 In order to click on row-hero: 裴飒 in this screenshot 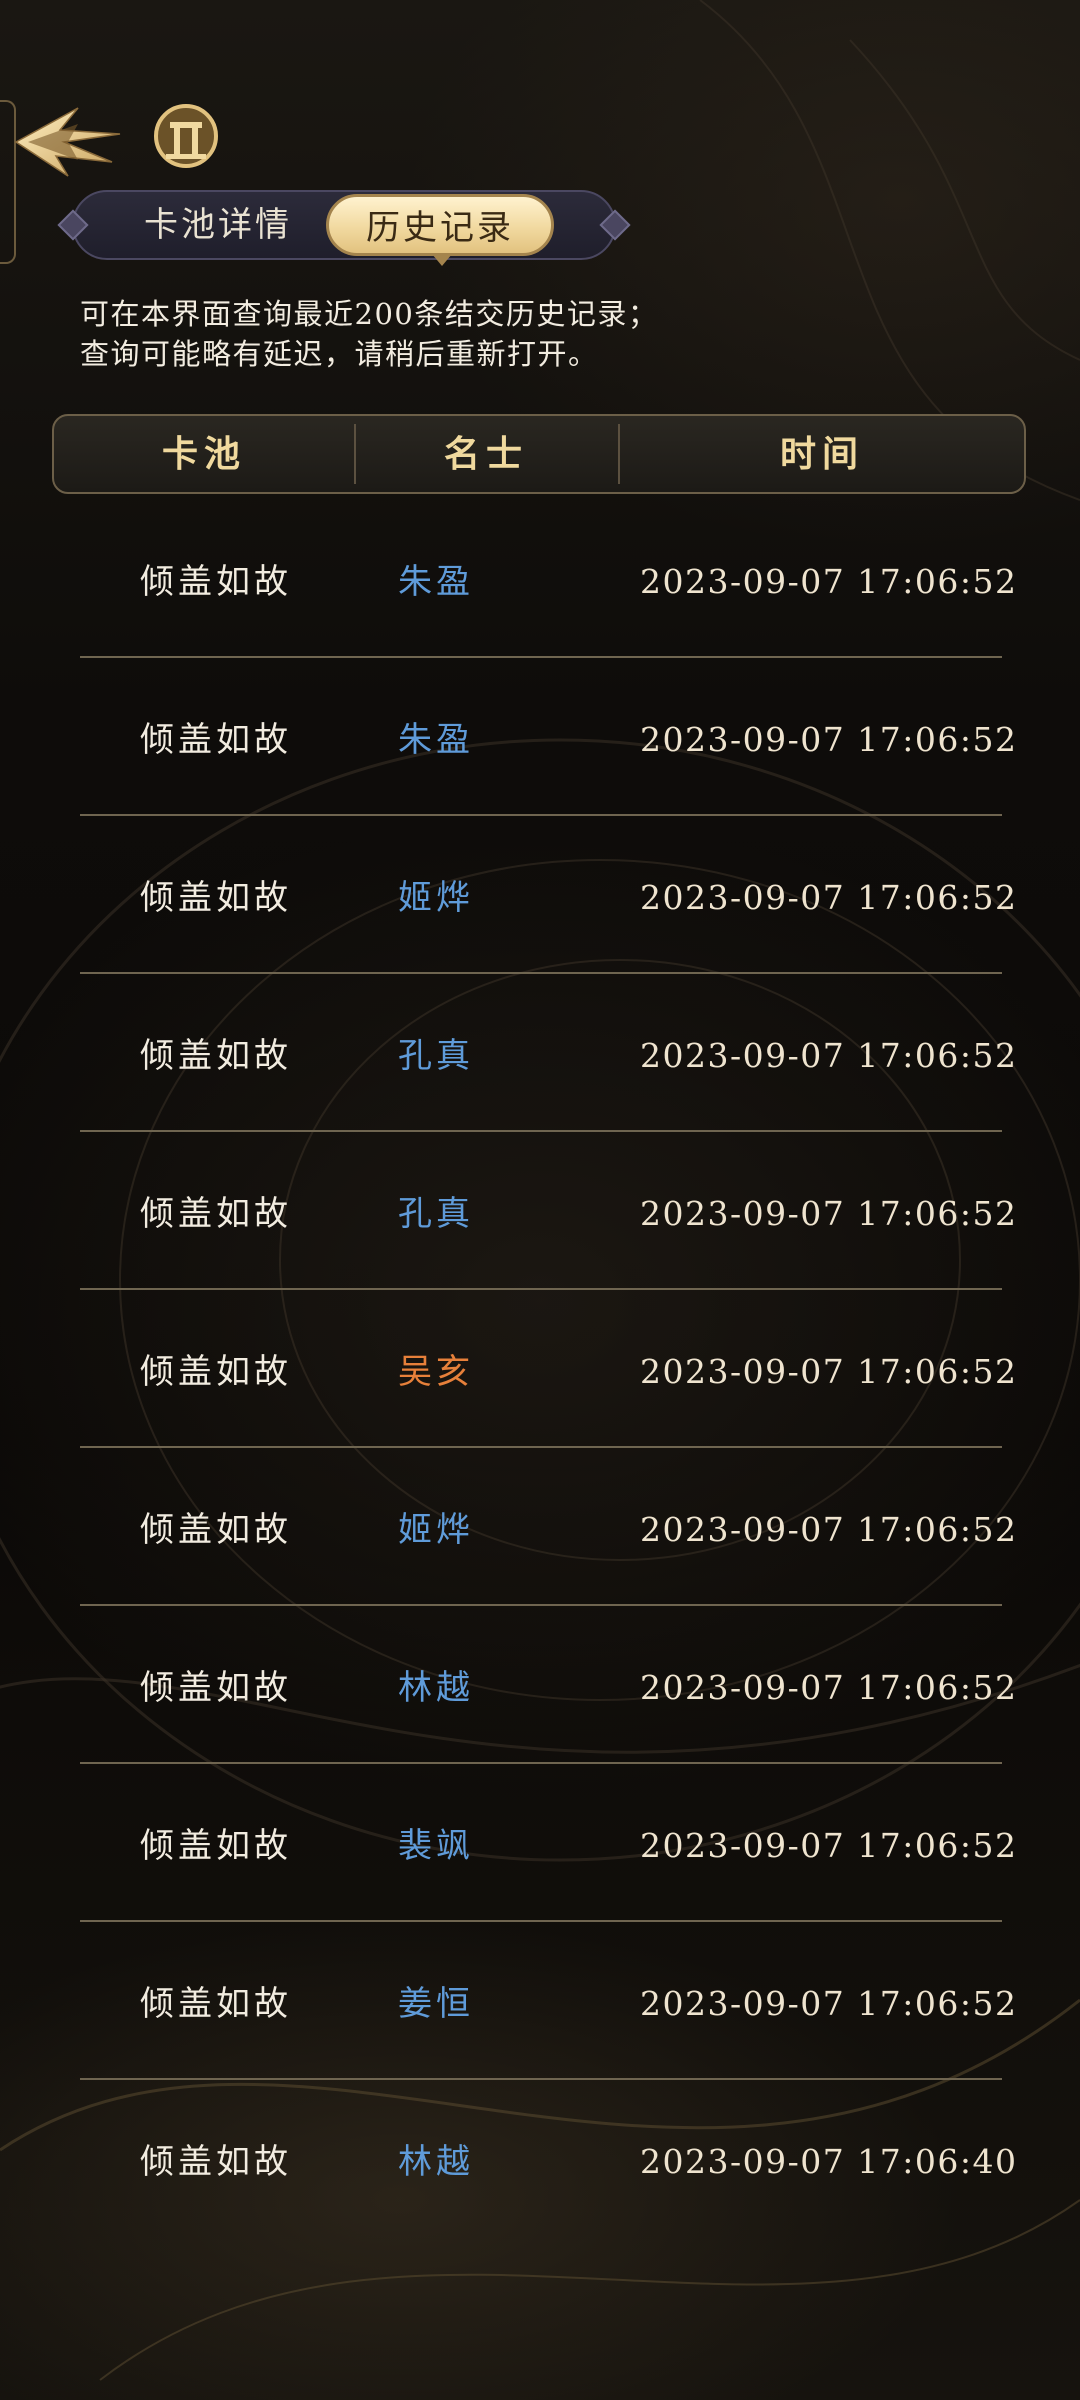, I will do `click(436, 1846)`.